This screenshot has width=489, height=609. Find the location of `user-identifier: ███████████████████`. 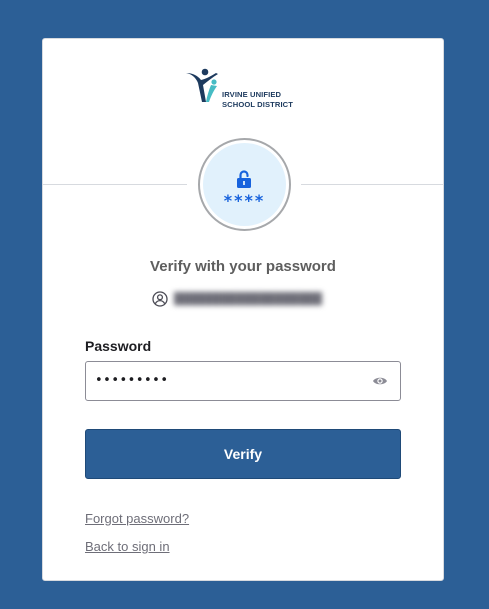

user-identifier: ███████████████████ is located at coordinates (247, 299).